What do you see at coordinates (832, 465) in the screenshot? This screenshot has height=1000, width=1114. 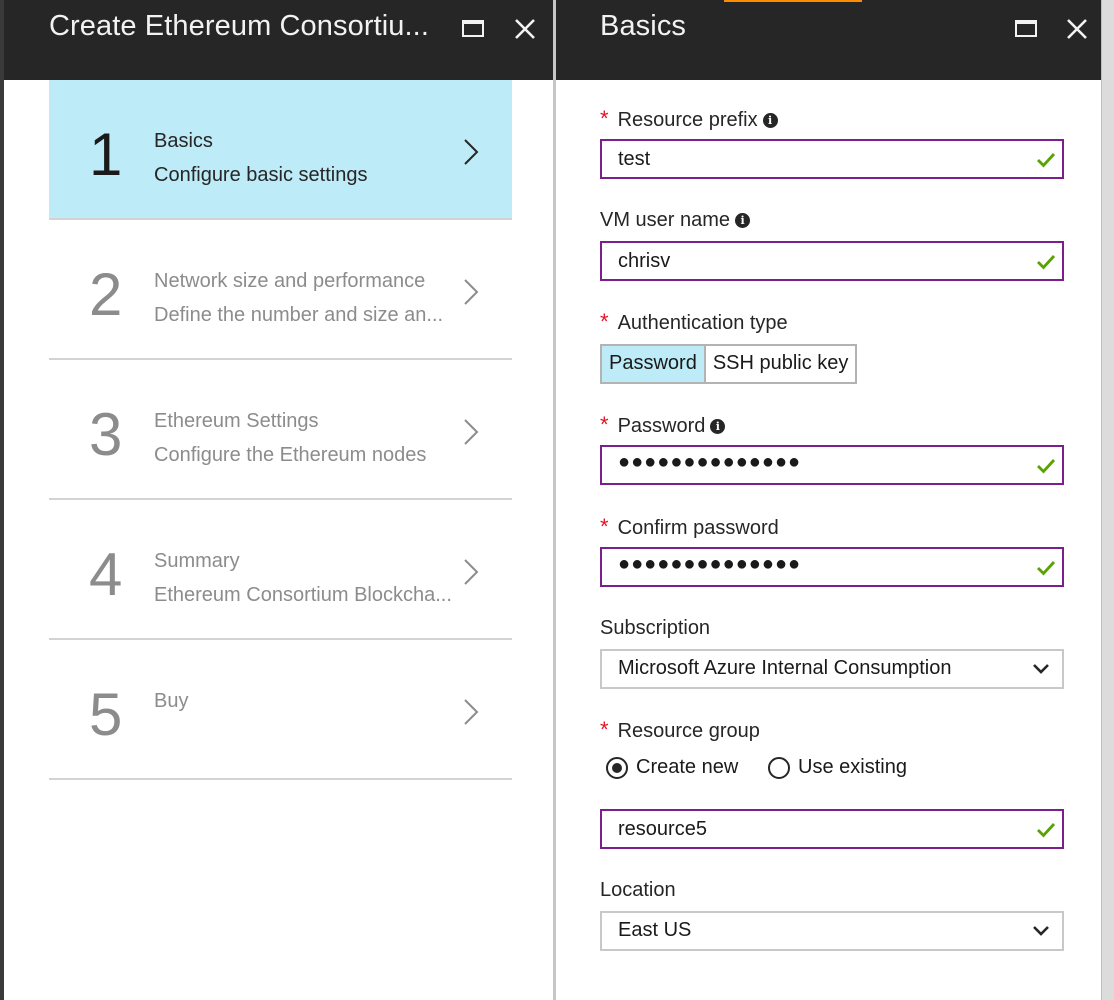 I see `password-input: ●●●●●●●●●●●●●●` at bounding box center [832, 465].